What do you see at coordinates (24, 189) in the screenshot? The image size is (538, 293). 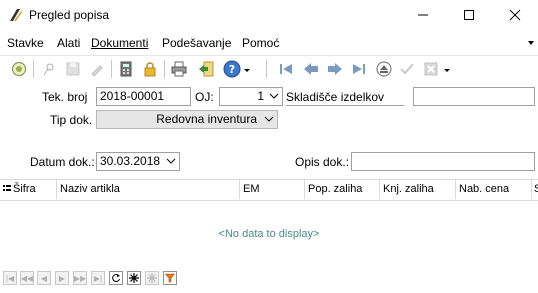 I see `col-sifra: Šifra` at bounding box center [24, 189].